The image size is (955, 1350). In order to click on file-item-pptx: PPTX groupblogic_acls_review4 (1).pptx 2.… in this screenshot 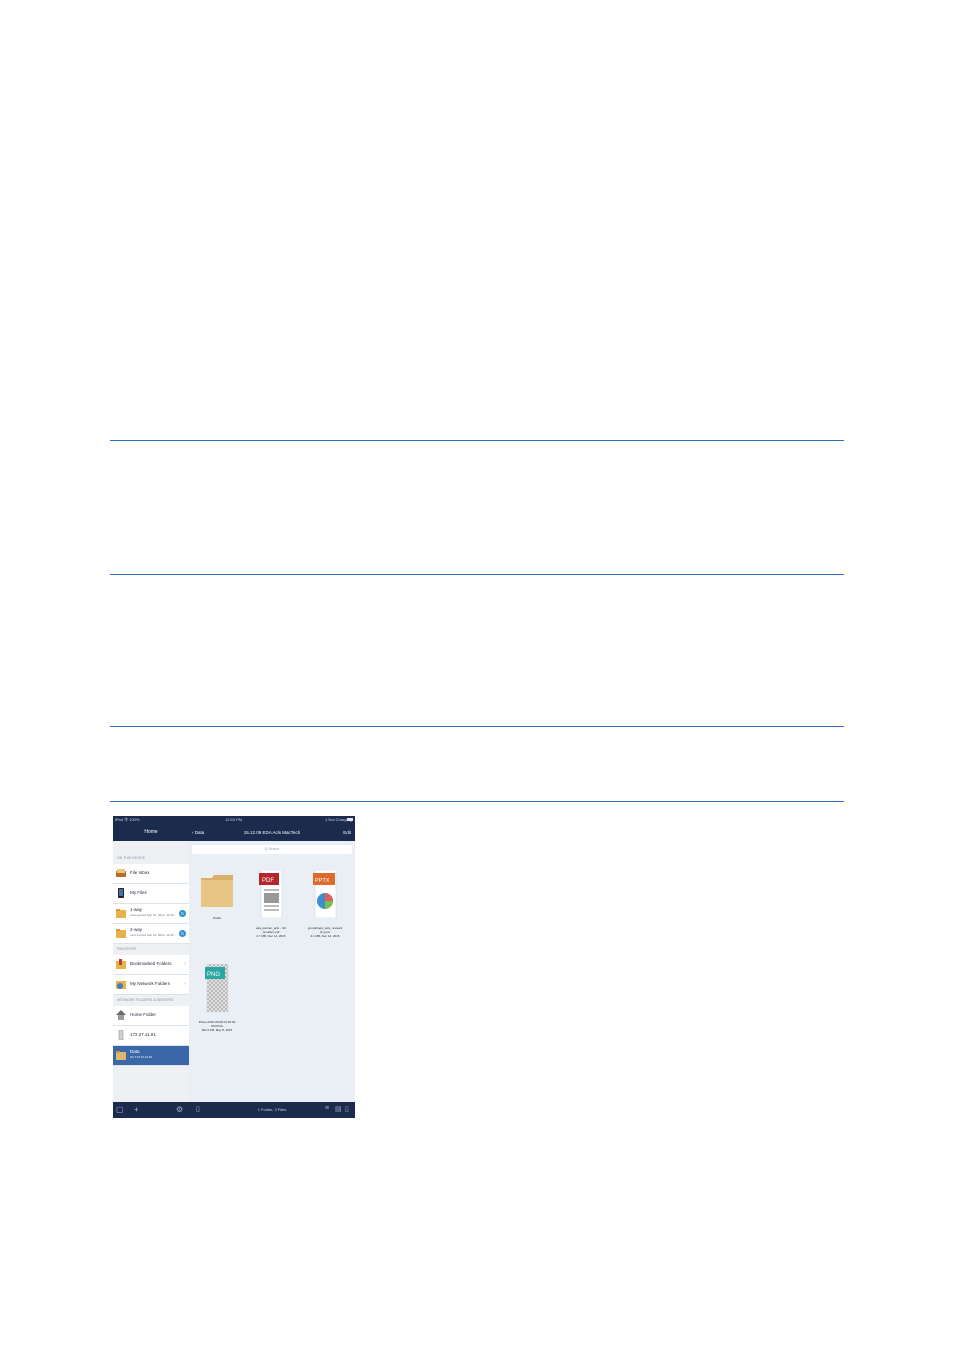, I will do `click(325, 903)`.